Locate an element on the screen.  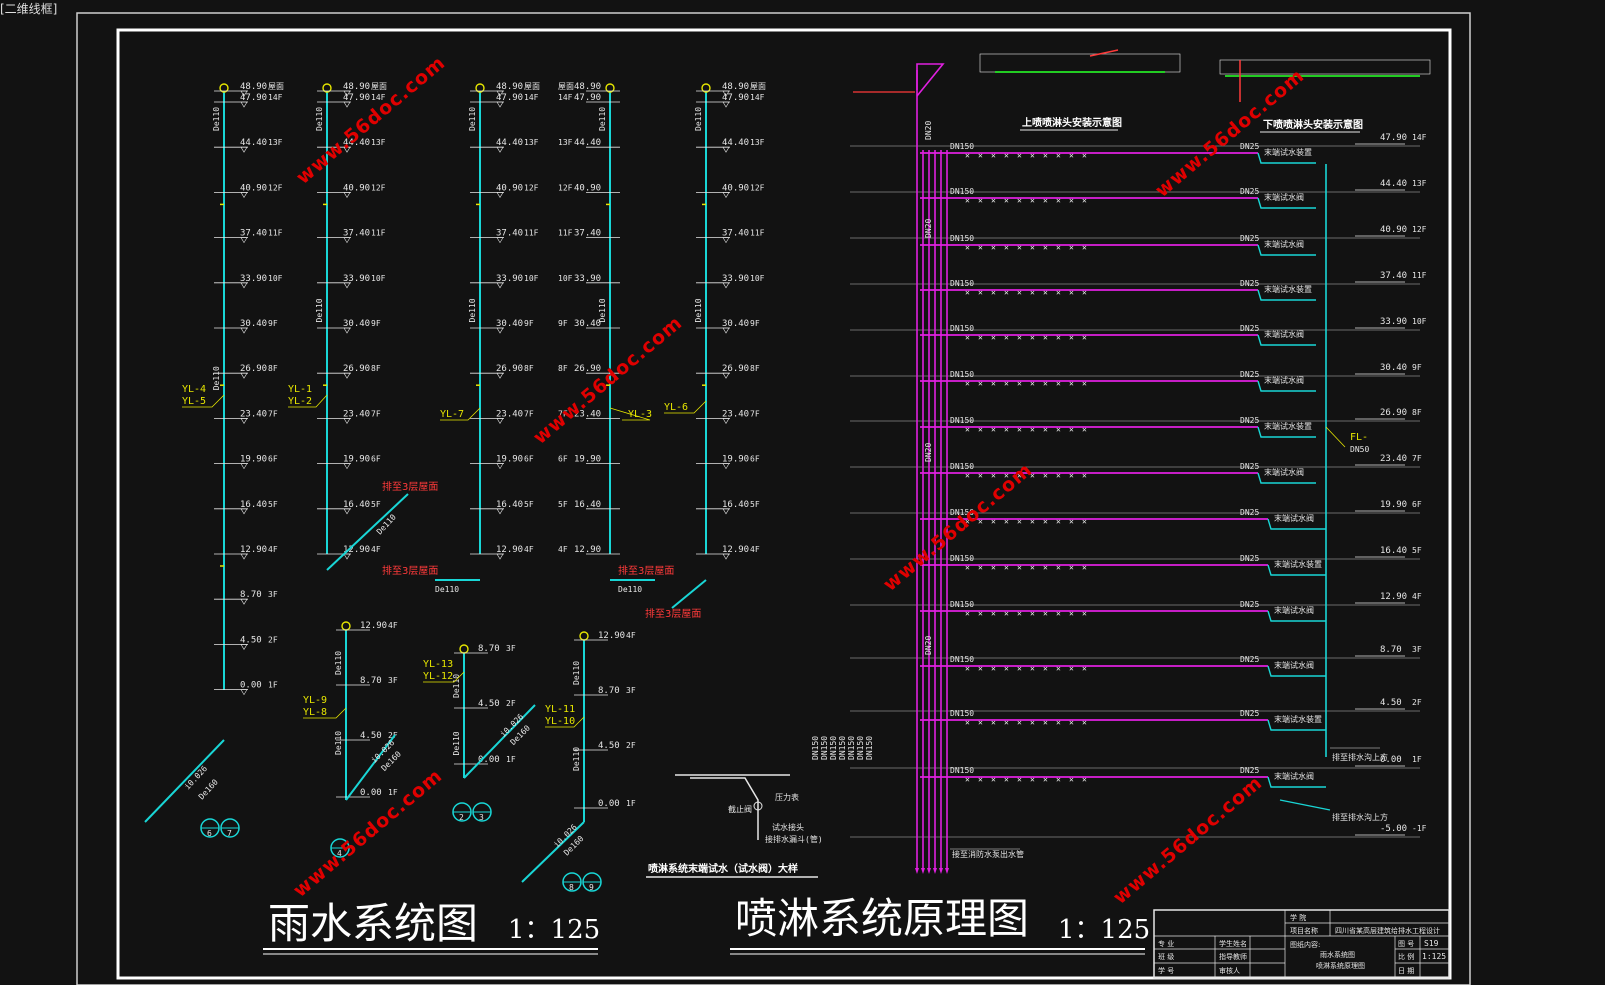
rain-d-level-elev: 26.90 is located at coordinates (587, 369).